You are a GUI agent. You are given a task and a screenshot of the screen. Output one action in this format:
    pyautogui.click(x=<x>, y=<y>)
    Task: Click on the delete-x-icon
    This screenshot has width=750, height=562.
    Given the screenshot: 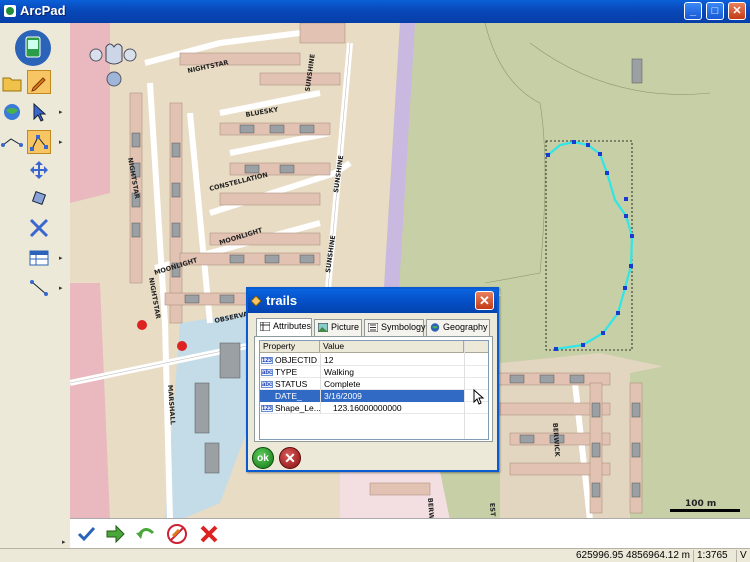 What is the action you would take?
    pyautogui.click(x=209, y=534)
    